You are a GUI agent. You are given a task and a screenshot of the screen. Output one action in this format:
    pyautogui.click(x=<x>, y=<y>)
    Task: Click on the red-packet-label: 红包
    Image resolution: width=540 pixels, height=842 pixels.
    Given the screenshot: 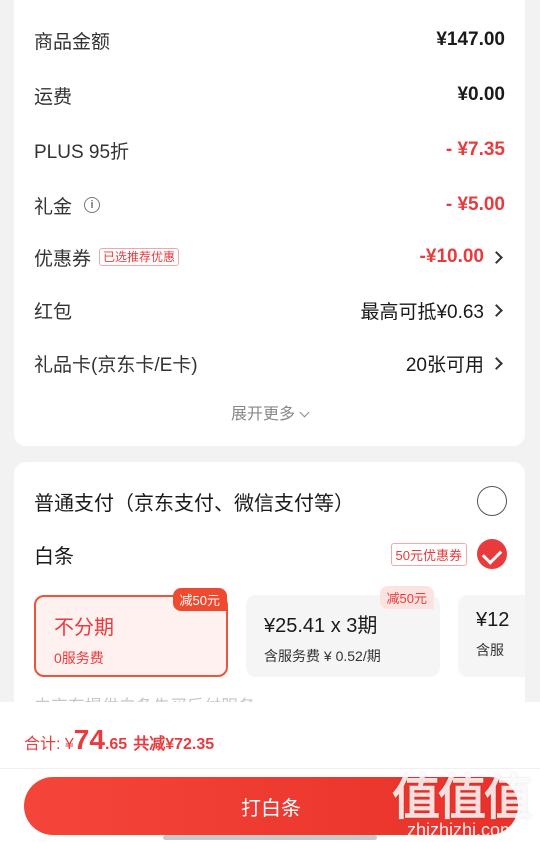 What is the action you would take?
    pyautogui.click(x=53, y=312)
    